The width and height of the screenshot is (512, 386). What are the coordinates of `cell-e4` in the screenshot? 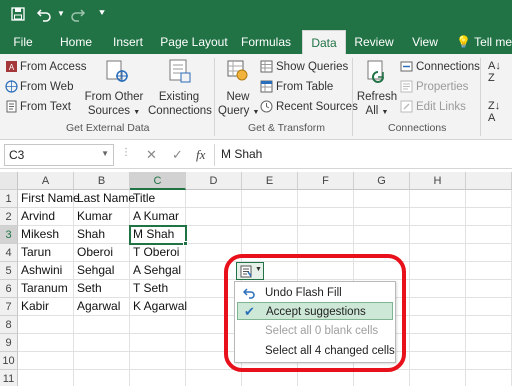 It's located at (270, 253).